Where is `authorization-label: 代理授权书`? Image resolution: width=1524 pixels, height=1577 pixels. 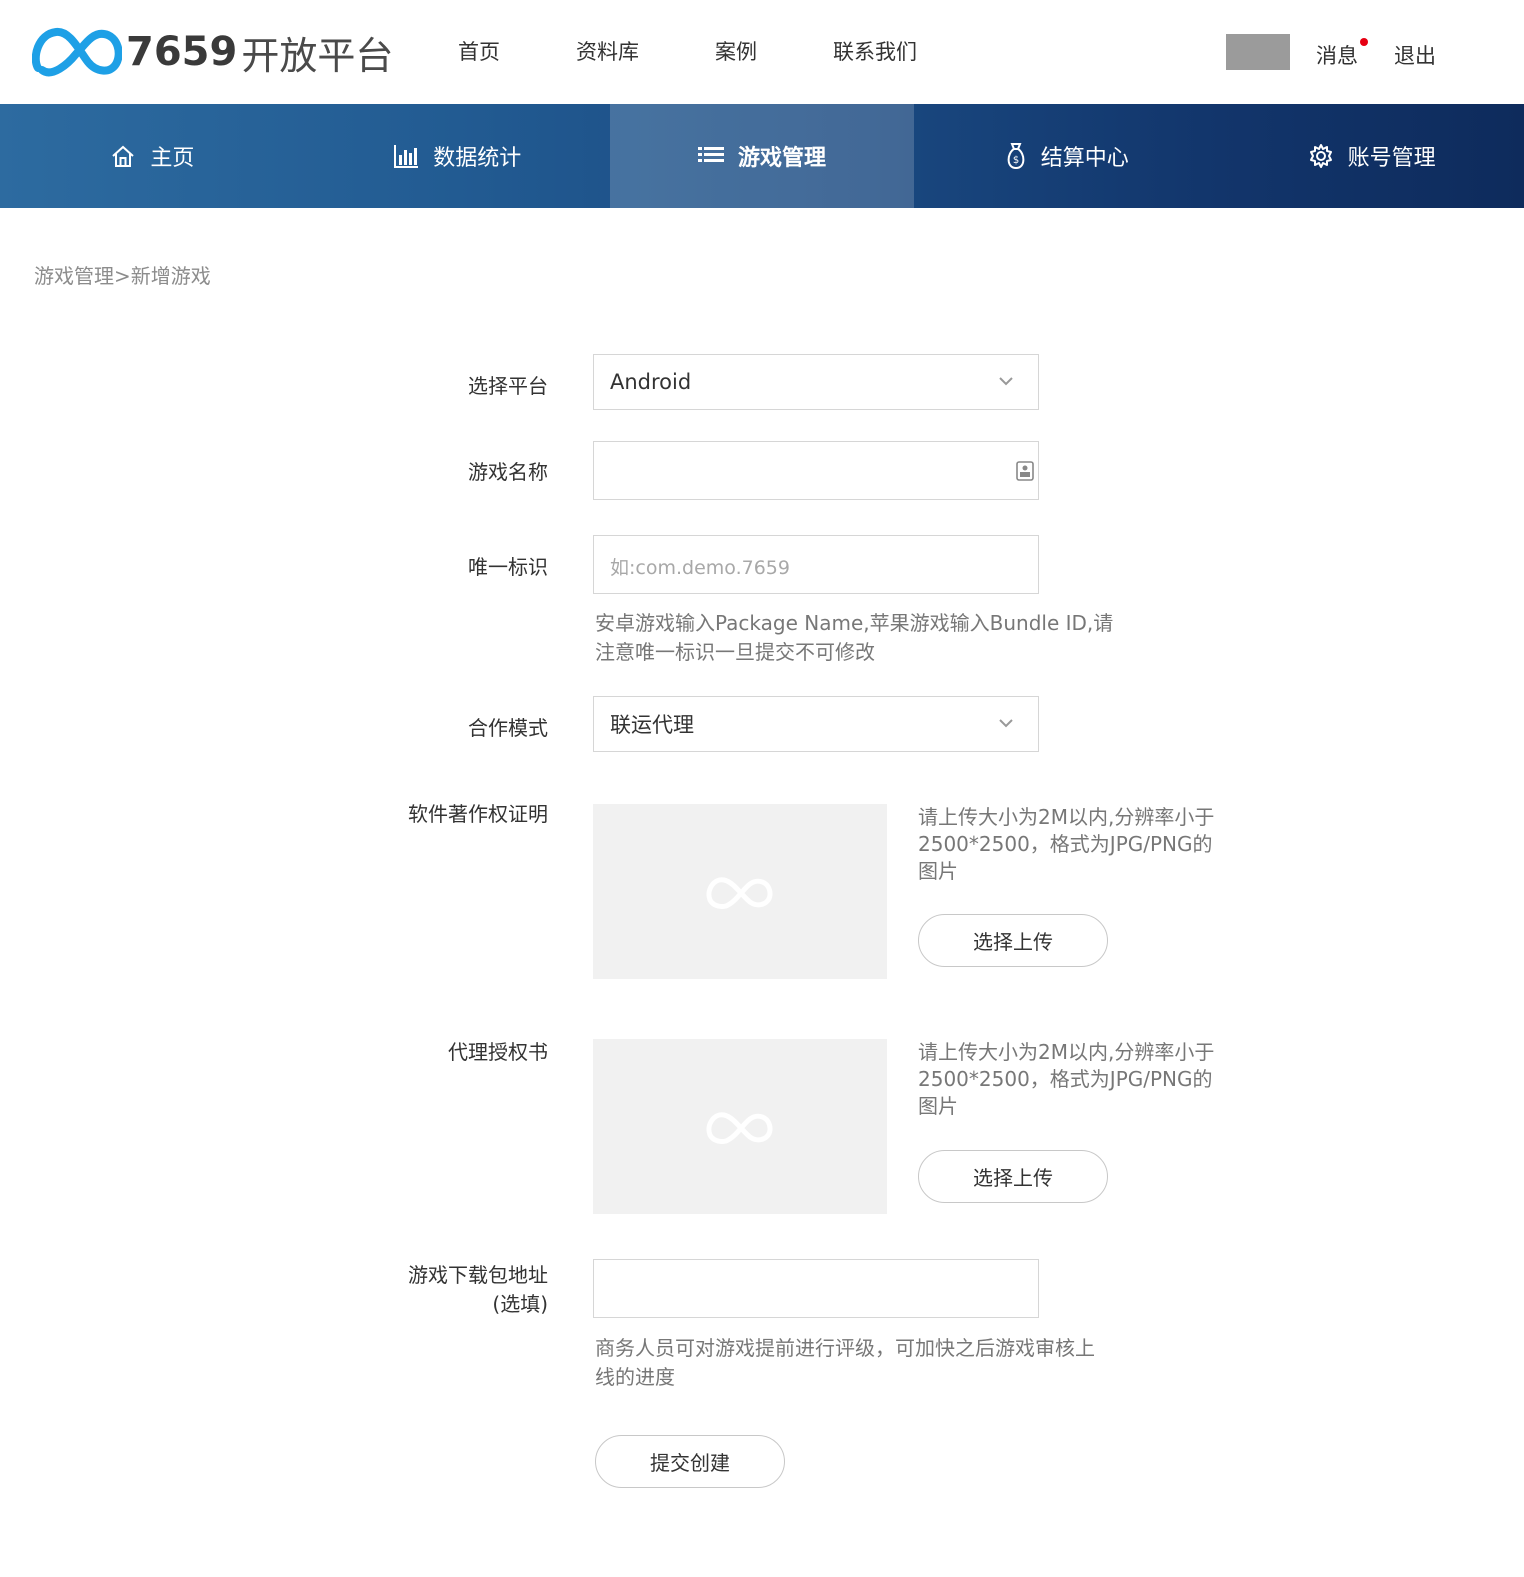 authorization-label: 代理授权书 is located at coordinates (498, 1052).